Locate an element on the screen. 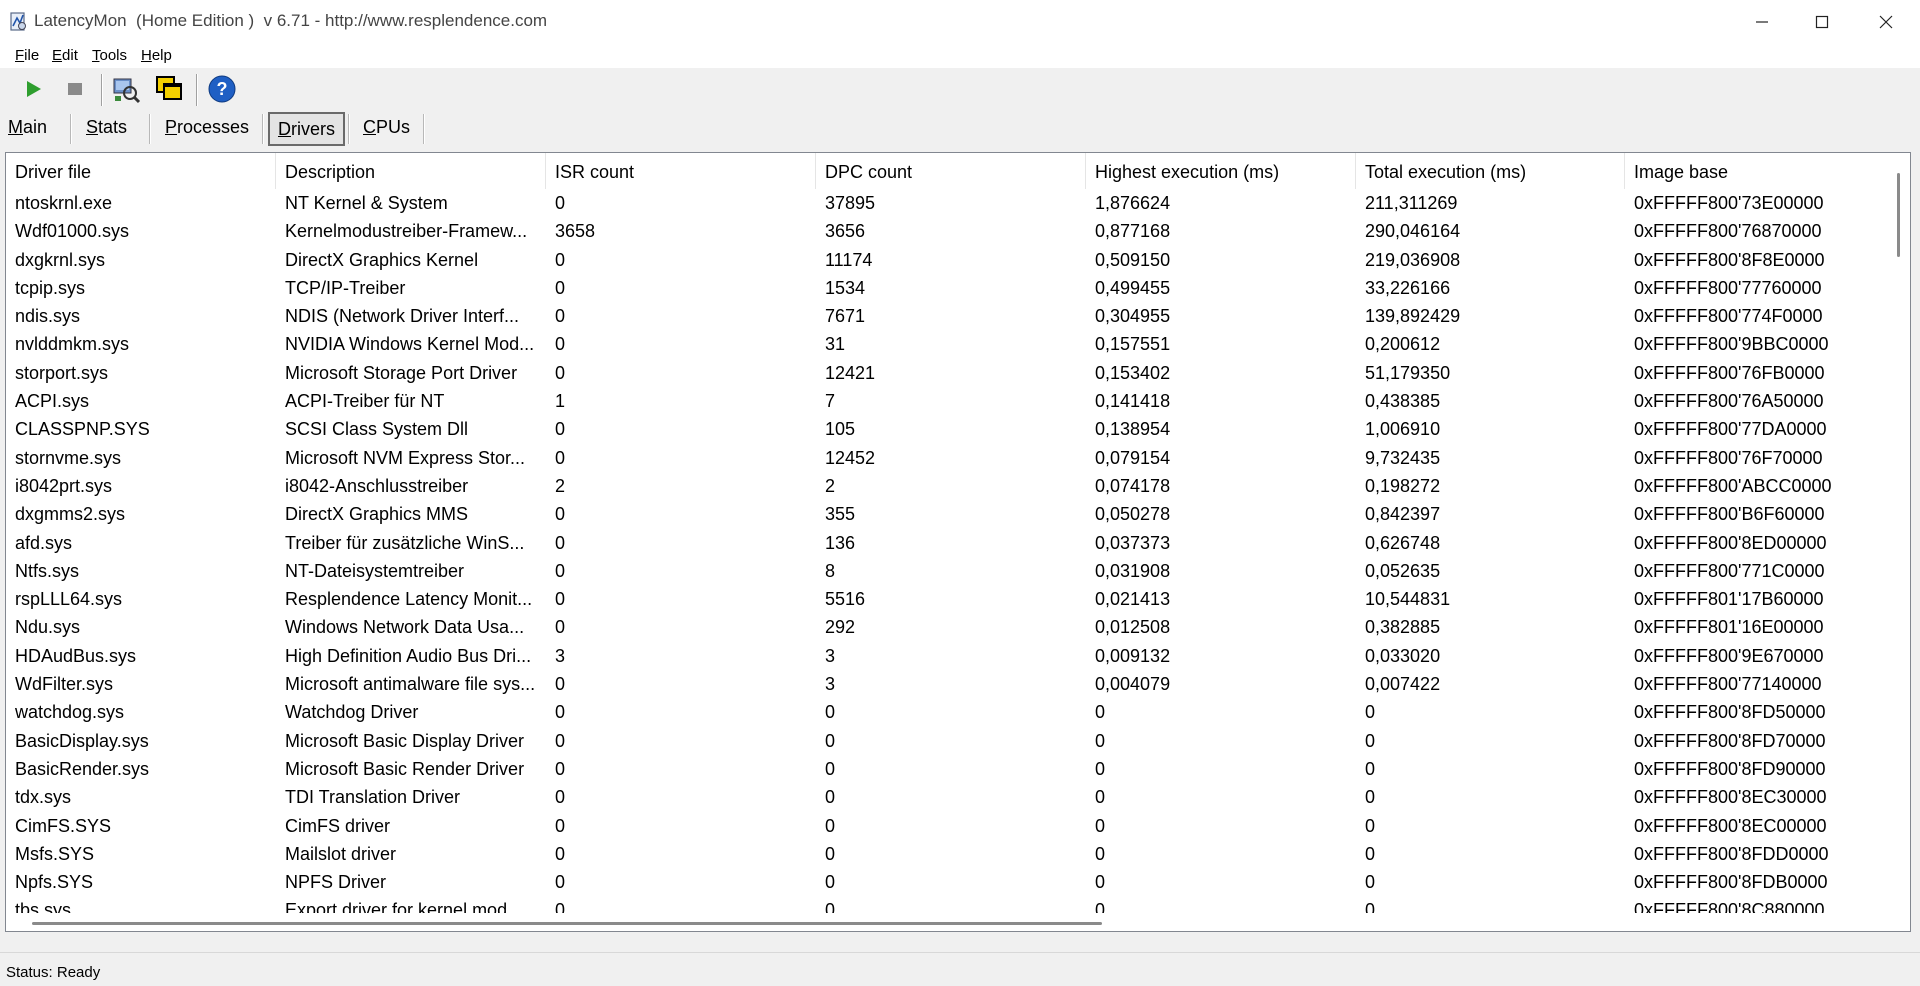 The image size is (1920, 986). cell-dpc-count: 292 is located at coordinates (840, 627).